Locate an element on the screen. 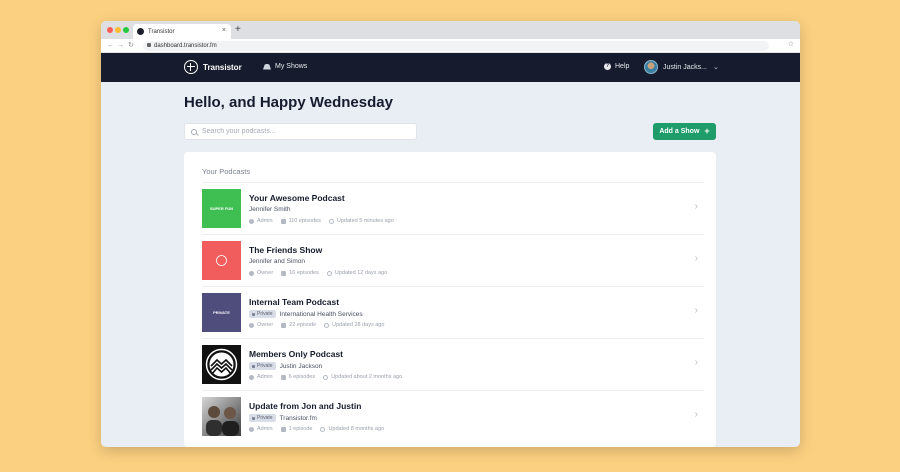 The width and height of the screenshot is (900, 472). chevron-down-icon: ⌄ is located at coordinates (715, 67).